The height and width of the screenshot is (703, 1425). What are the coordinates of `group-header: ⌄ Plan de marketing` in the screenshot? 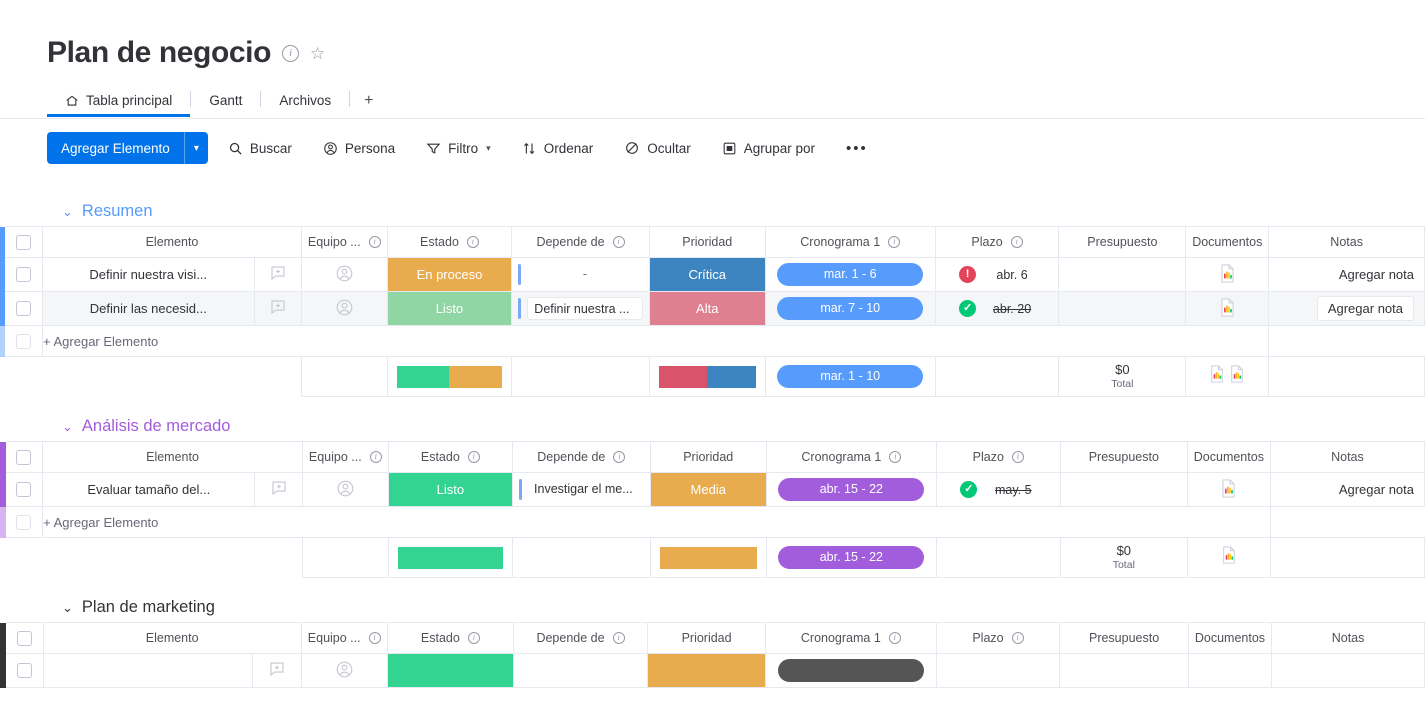 It's located at (712, 607).